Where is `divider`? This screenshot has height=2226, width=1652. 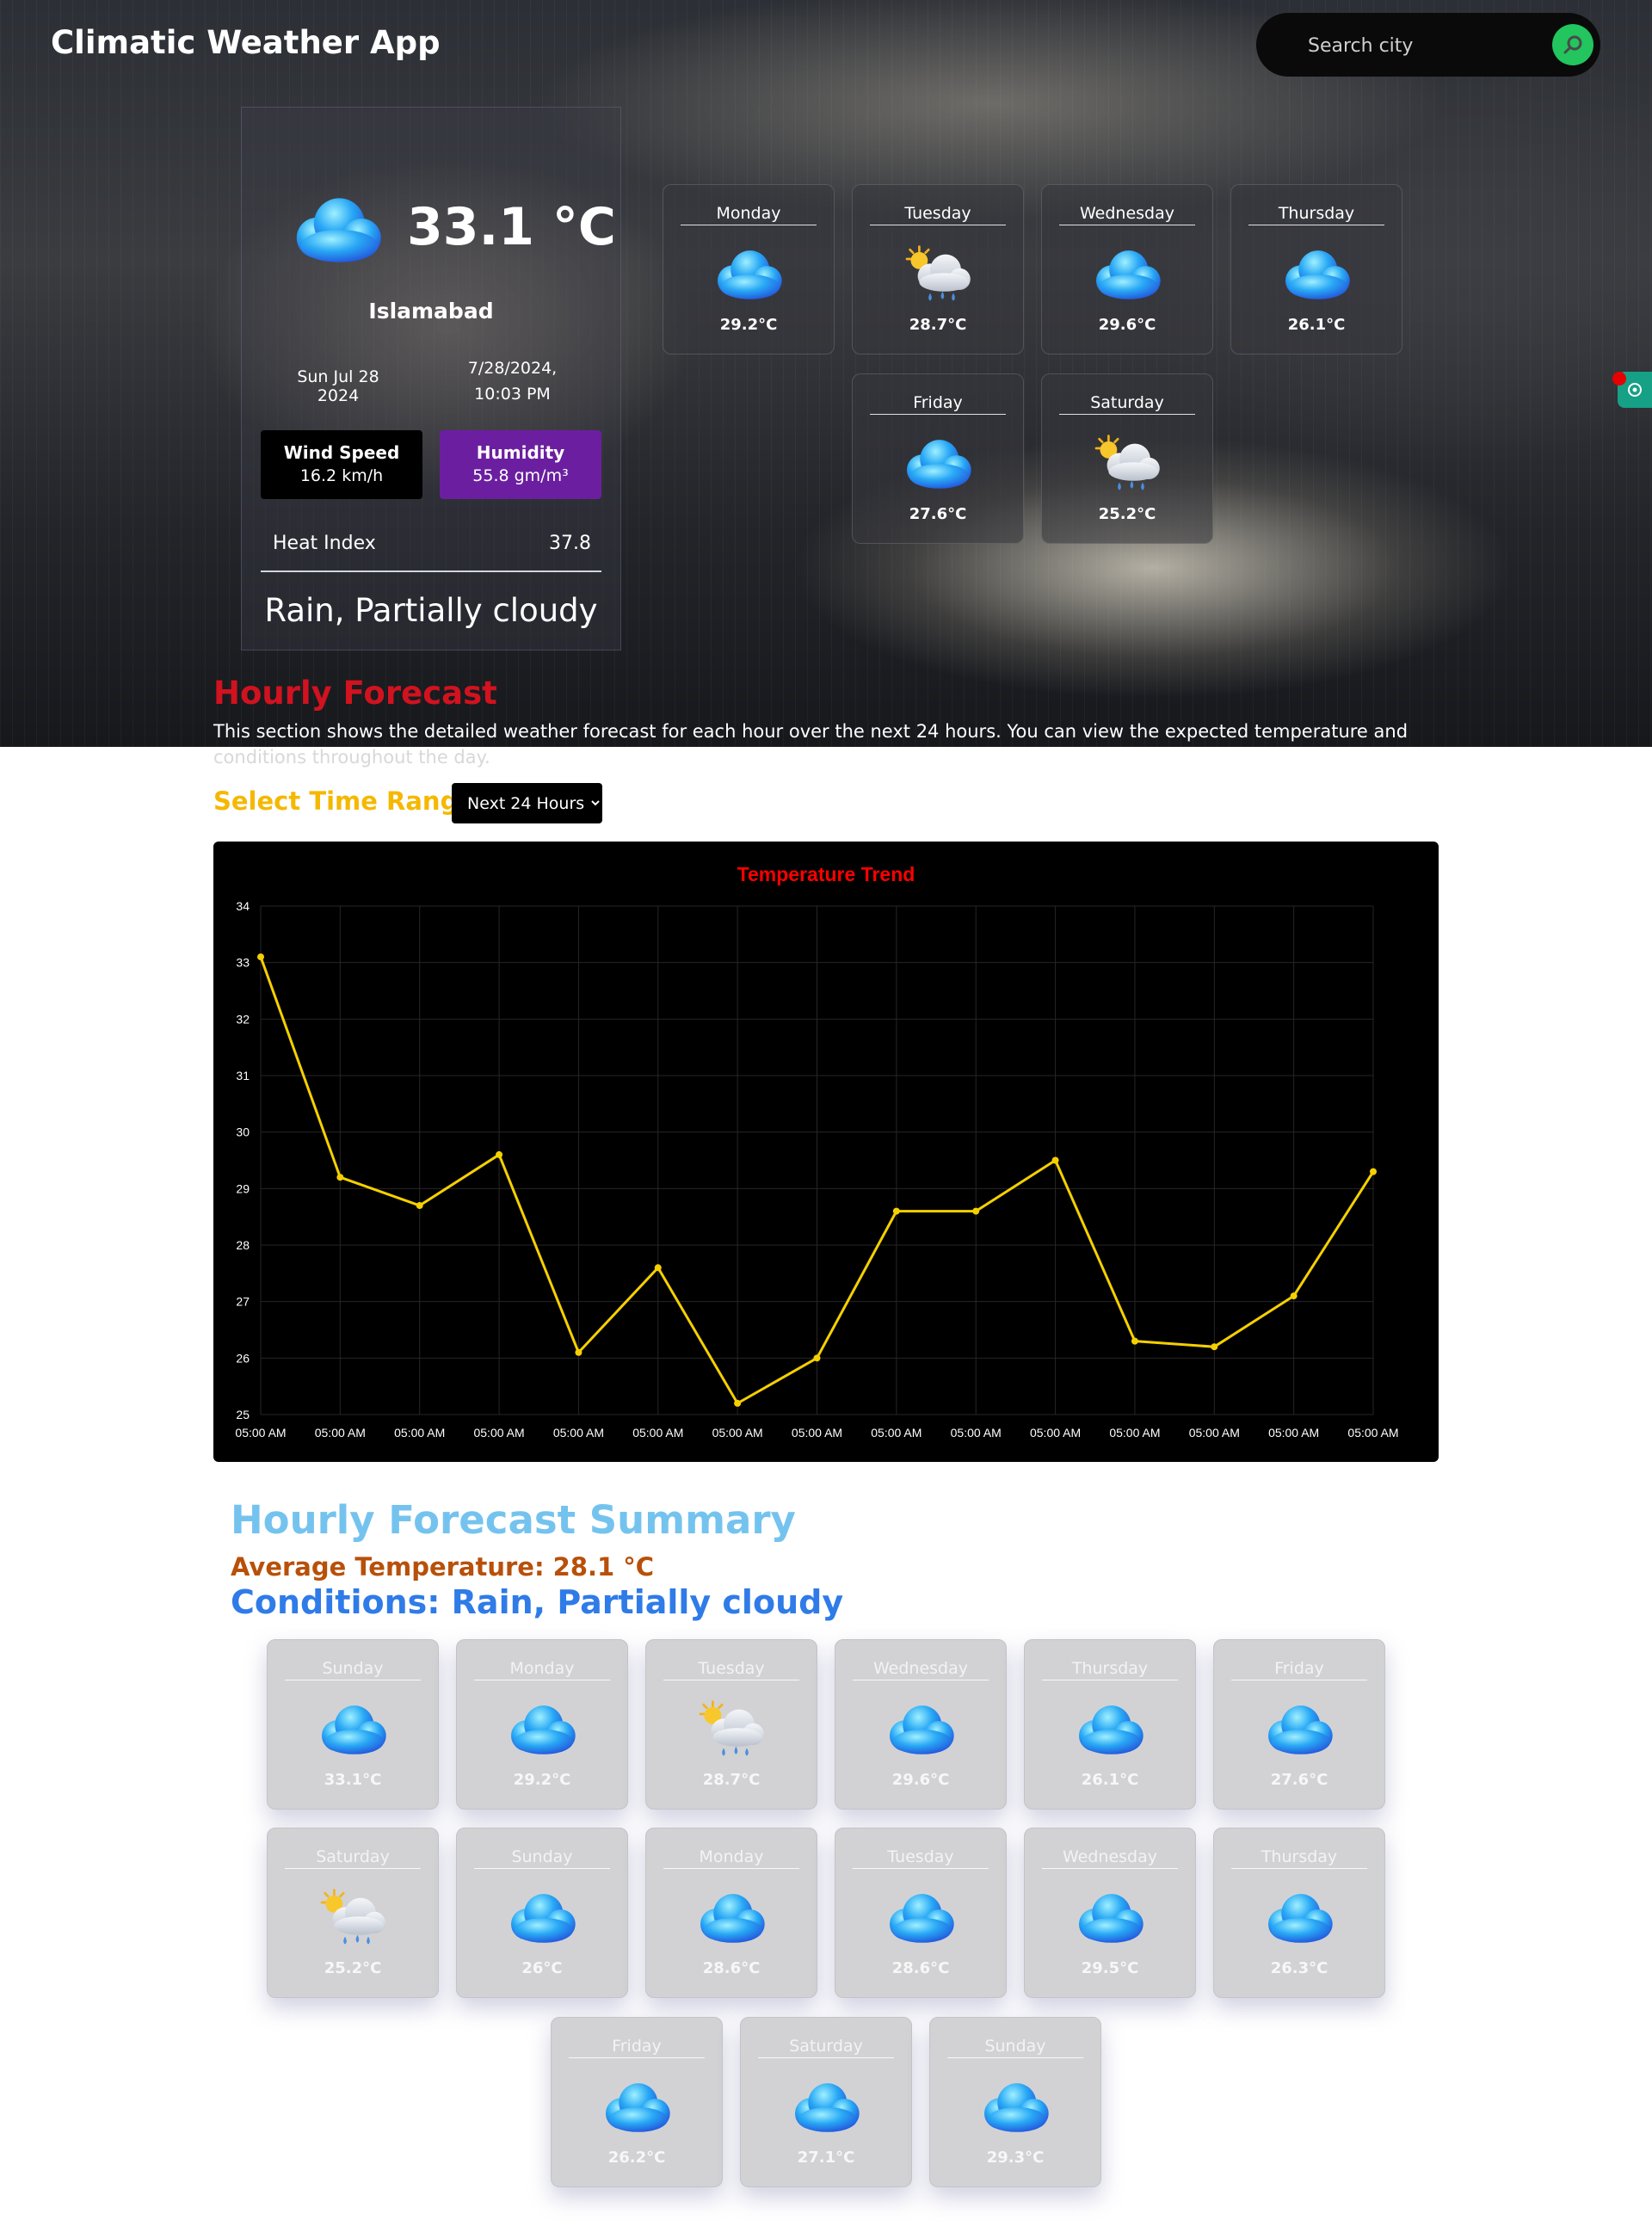 divider is located at coordinates (431, 571).